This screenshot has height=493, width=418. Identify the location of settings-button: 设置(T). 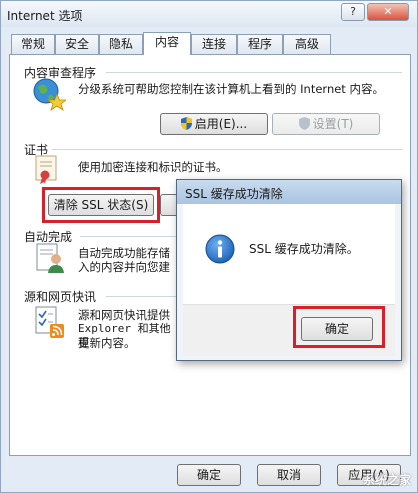
(326, 124).